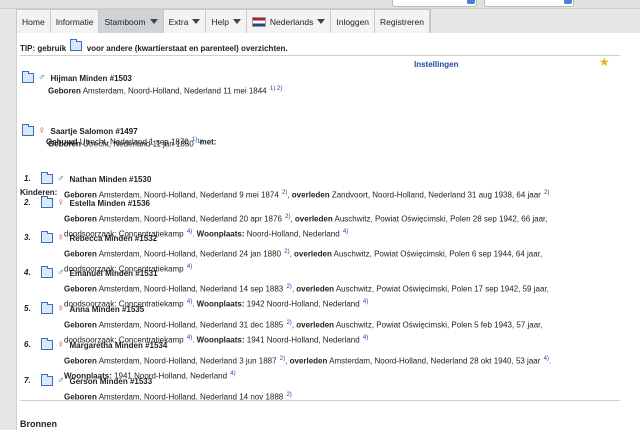  Describe the element at coordinates (138, 144) in the screenshot. I see `birth-text: Utrecht, Nederland 11 jan 1850` at that location.